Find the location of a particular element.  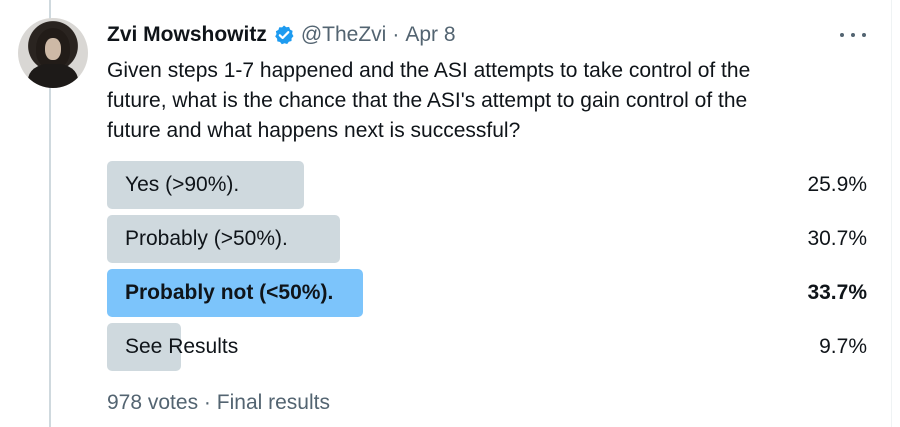

divider is located at coordinates (891, 213).